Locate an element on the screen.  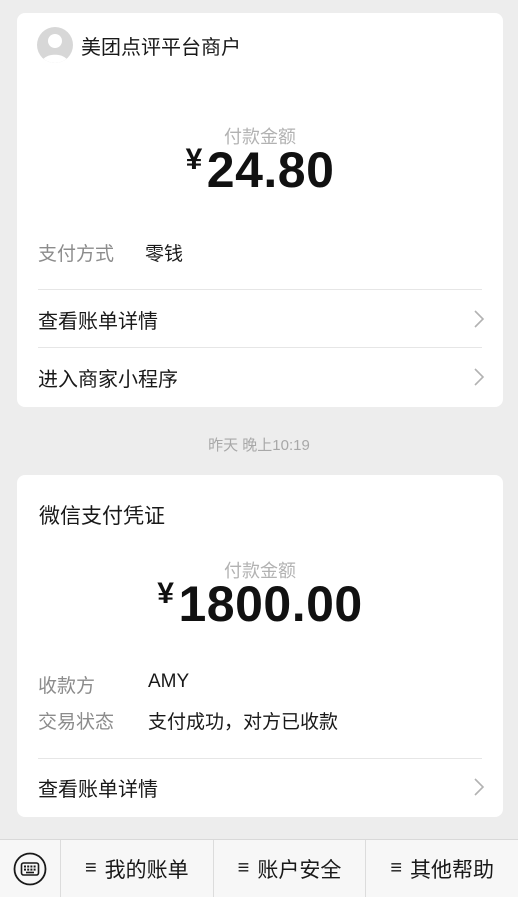
message-timestamp: 昨天 晚上10:19 is located at coordinates (259, 445).